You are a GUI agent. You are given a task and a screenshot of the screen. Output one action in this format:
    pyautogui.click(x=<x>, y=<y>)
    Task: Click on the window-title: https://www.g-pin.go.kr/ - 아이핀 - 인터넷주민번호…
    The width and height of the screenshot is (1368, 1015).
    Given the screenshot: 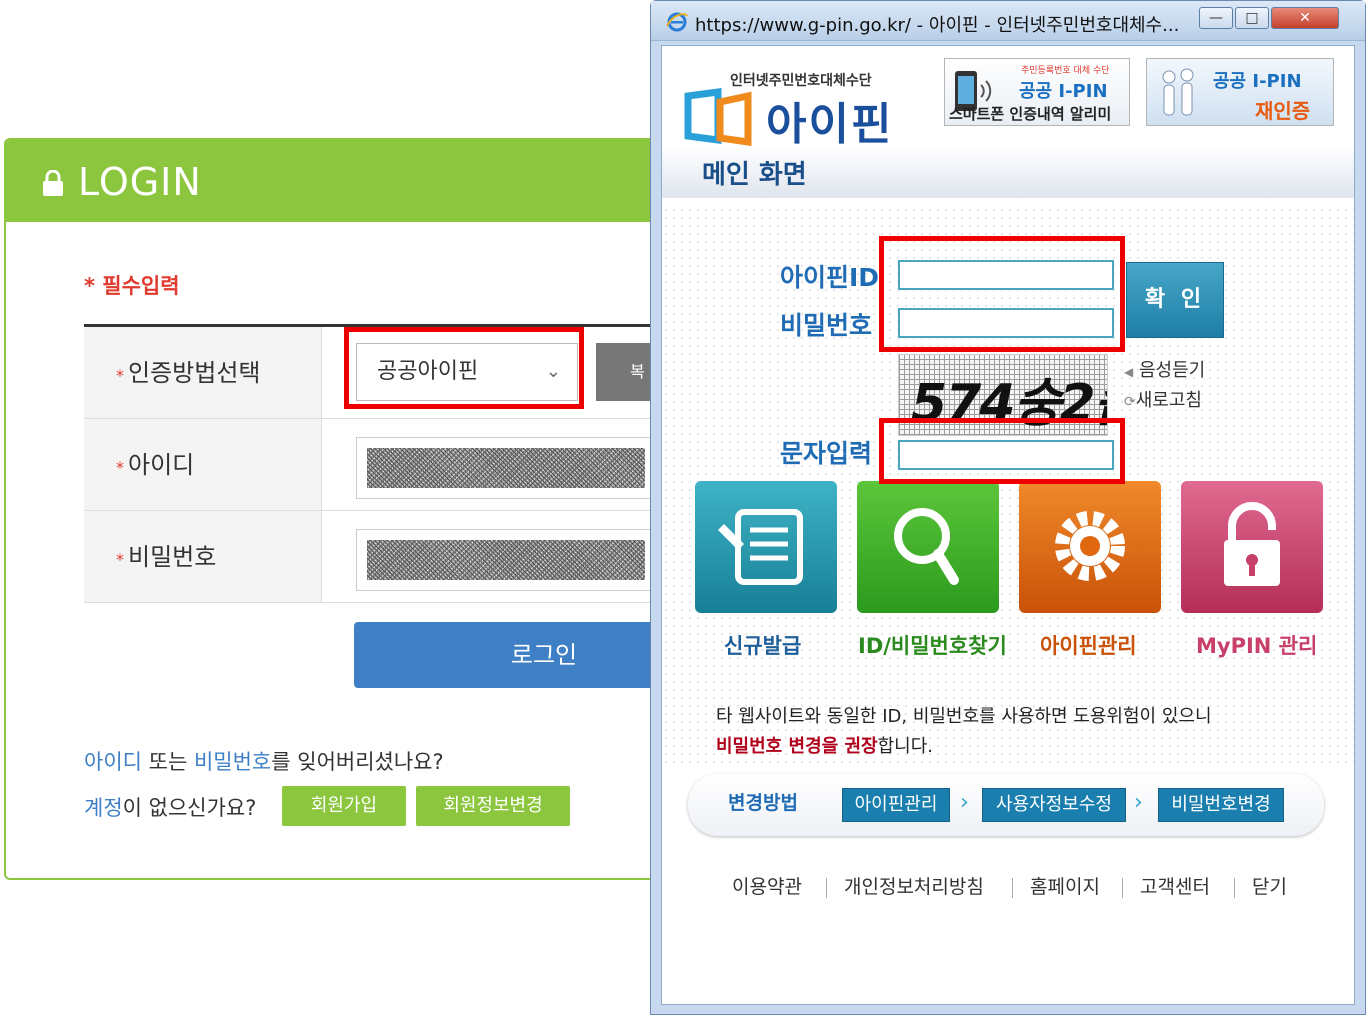 What is the action you would take?
    pyautogui.click(x=937, y=25)
    